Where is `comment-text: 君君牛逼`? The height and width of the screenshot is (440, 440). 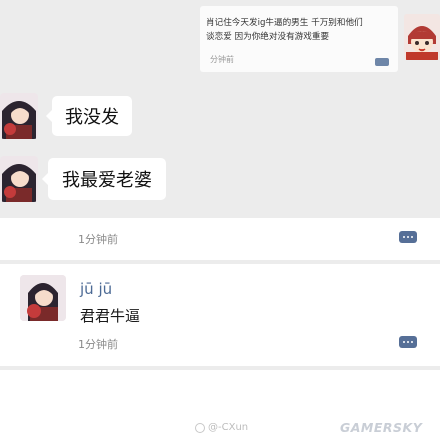
comment-text: 君君牛逼 is located at coordinates (110, 316).